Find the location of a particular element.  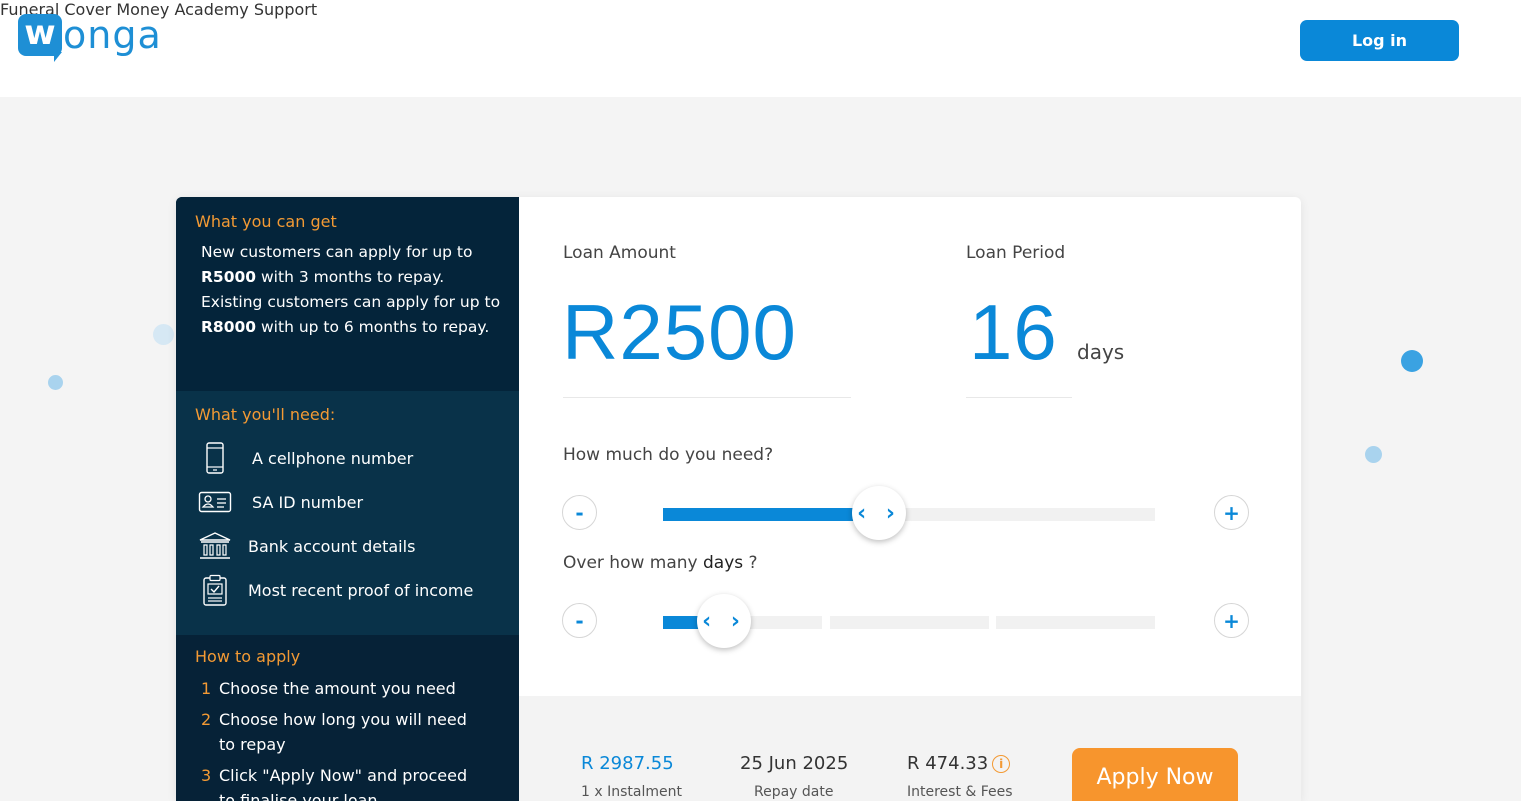

need-label: Most recent proof of income is located at coordinates (361, 590).